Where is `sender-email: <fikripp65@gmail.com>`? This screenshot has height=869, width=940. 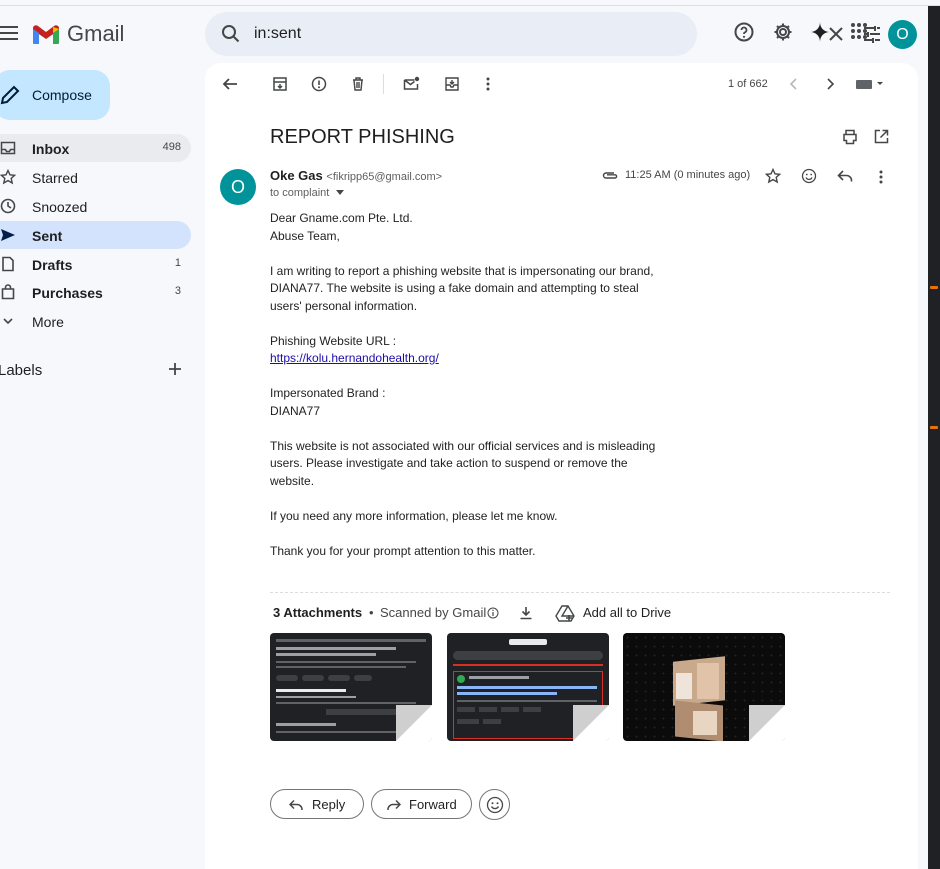 sender-email: <fikripp65@gmail.com> is located at coordinates (384, 177).